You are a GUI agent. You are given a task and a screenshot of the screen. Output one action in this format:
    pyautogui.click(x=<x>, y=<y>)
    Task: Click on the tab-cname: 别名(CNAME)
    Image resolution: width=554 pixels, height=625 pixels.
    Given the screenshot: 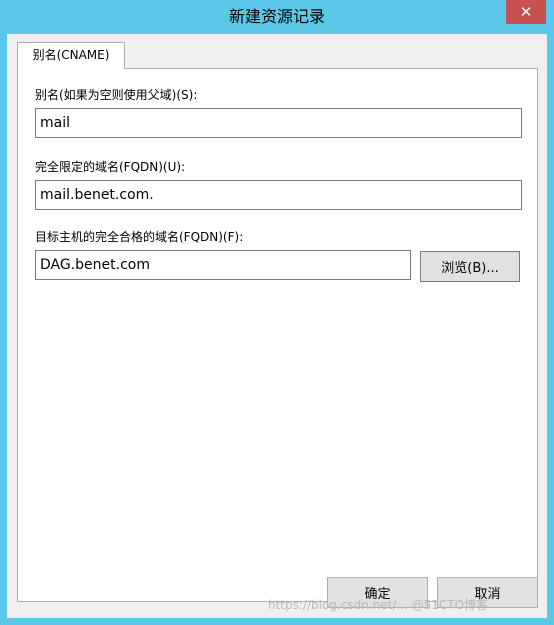 What is the action you would take?
    pyautogui.click(x=71, y=55)
    